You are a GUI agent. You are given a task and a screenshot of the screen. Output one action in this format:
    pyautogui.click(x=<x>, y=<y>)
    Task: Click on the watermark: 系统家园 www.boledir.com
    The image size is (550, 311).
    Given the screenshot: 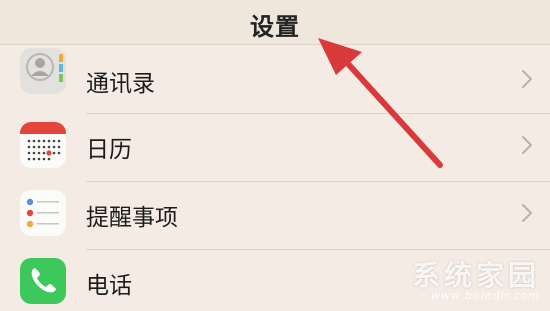 What is the action you would take?
    pyautogui.click(x=450, y=284)
    